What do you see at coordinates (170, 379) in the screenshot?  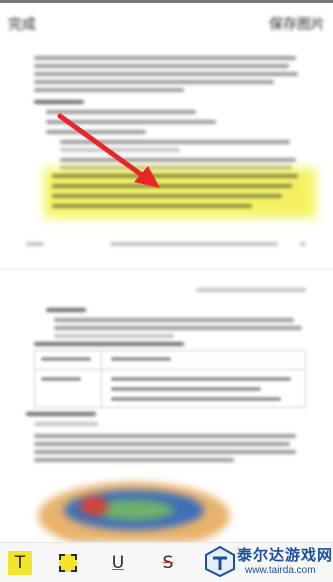 I see `page-2-table` at bounding box center [170, 379].